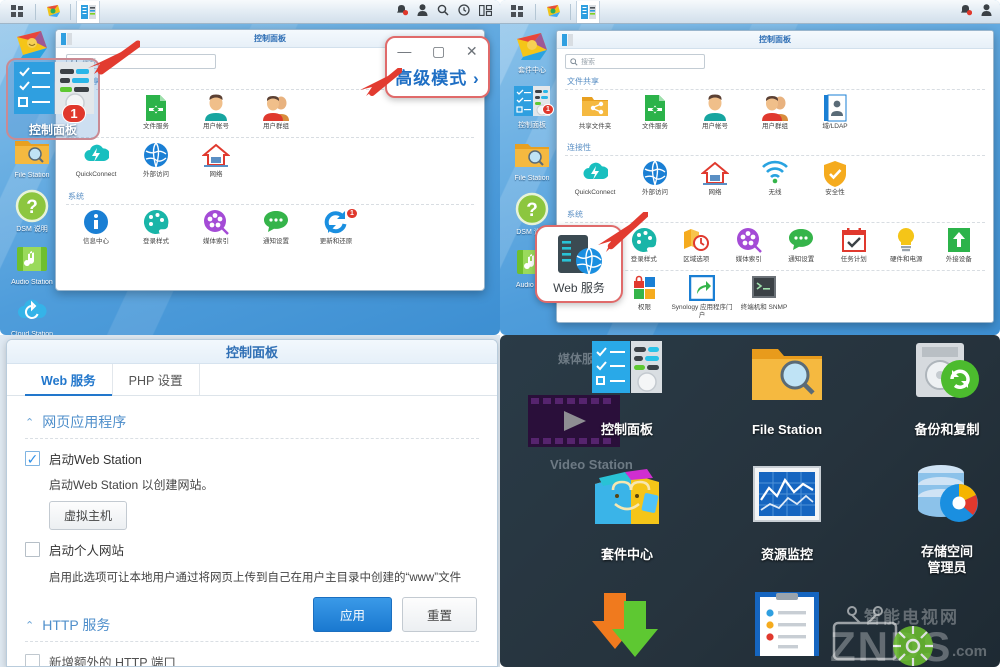 This screenshot has height=667, width=1000. I want to click on status-badge: 1, so click(352, 213).